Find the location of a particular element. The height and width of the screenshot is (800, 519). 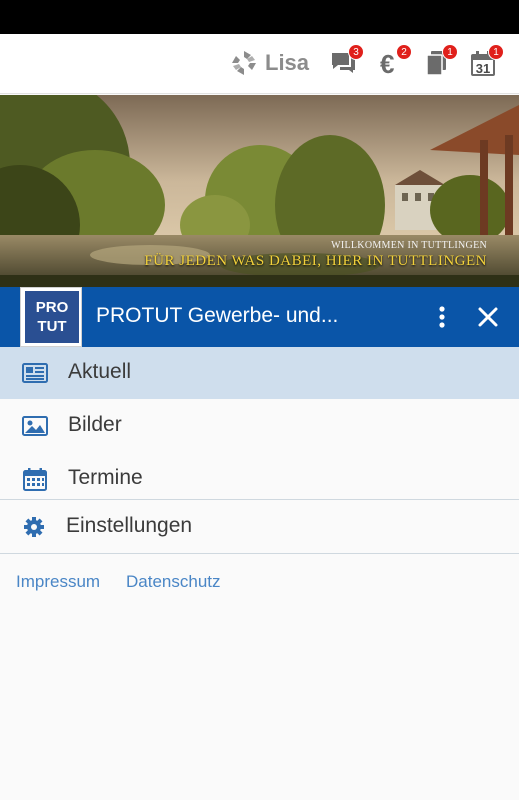

calendar-day-text: 31 is located at coordinates (483, 68).